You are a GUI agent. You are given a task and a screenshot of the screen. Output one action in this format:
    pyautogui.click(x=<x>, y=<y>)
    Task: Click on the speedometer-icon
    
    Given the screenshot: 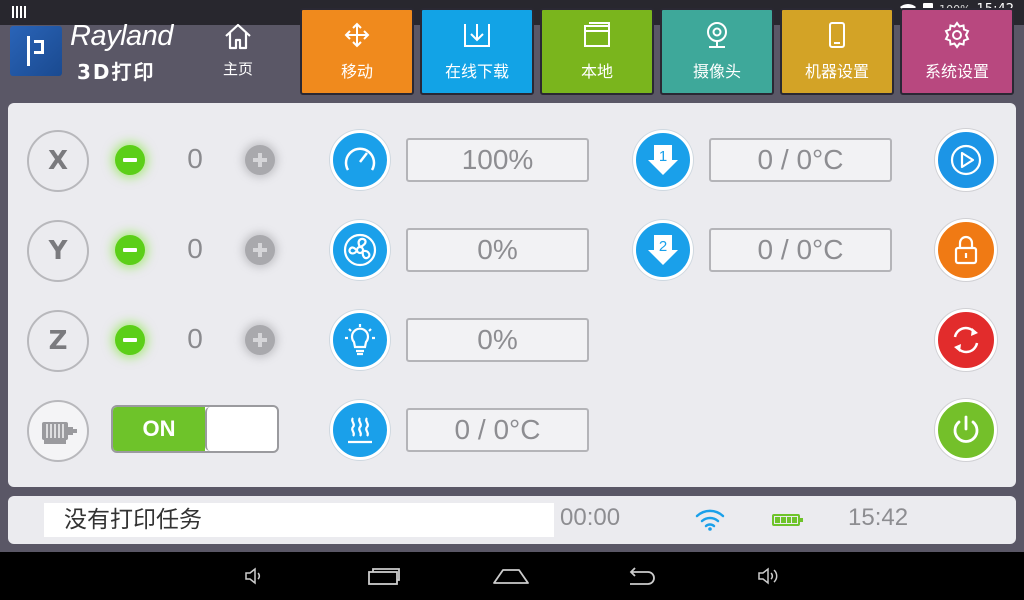 What is the action you would take?
    pyautogui.click(x=360, y=159)
    